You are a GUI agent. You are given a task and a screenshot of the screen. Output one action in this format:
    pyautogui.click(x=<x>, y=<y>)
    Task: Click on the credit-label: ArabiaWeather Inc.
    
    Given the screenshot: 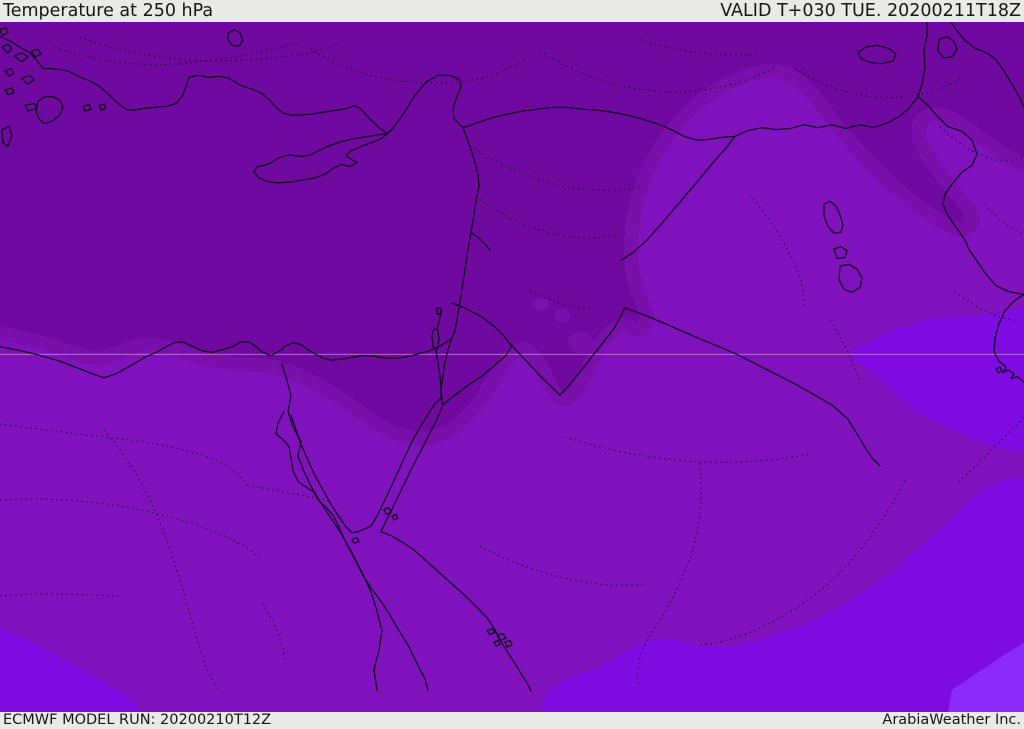 What is the action you would take?
    pyautogui.click(x=951, y=720)
    